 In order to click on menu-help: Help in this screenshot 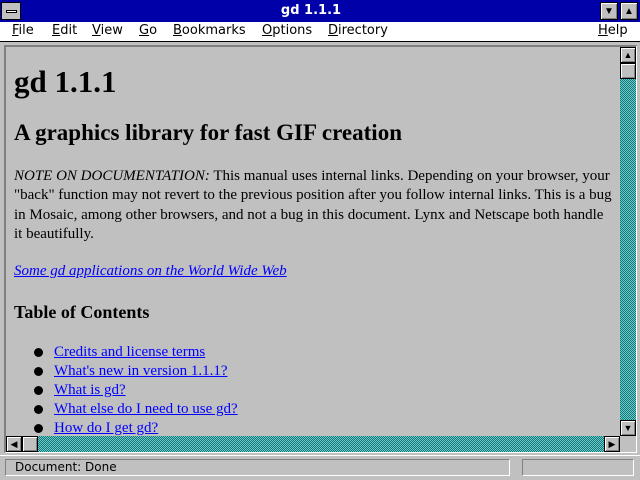, I will do `click(613, 30)`.